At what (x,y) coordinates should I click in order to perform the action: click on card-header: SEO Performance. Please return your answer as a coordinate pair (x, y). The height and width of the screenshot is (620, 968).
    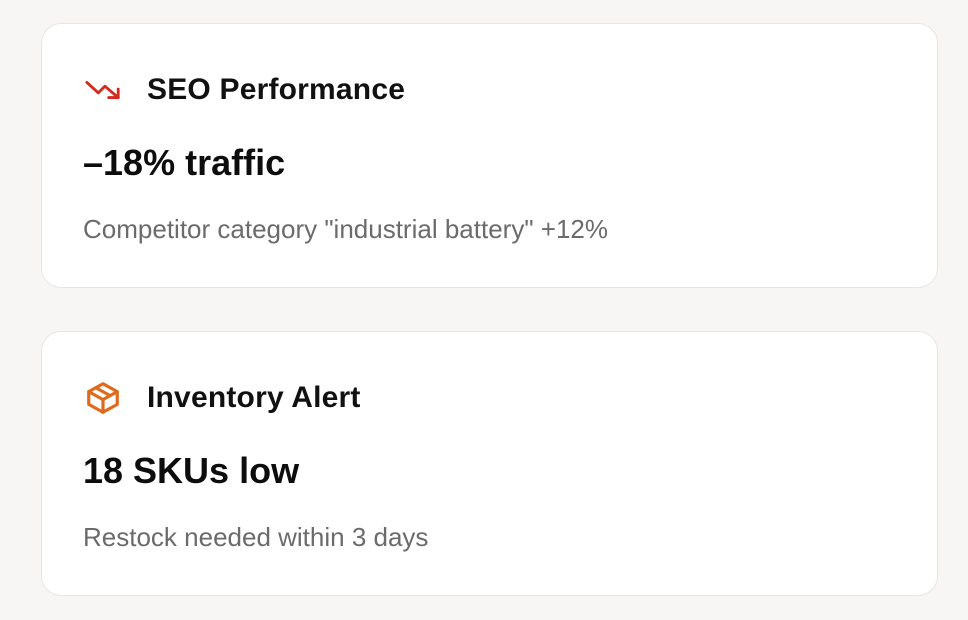
    Looking at the image, I should click on (244, 90).